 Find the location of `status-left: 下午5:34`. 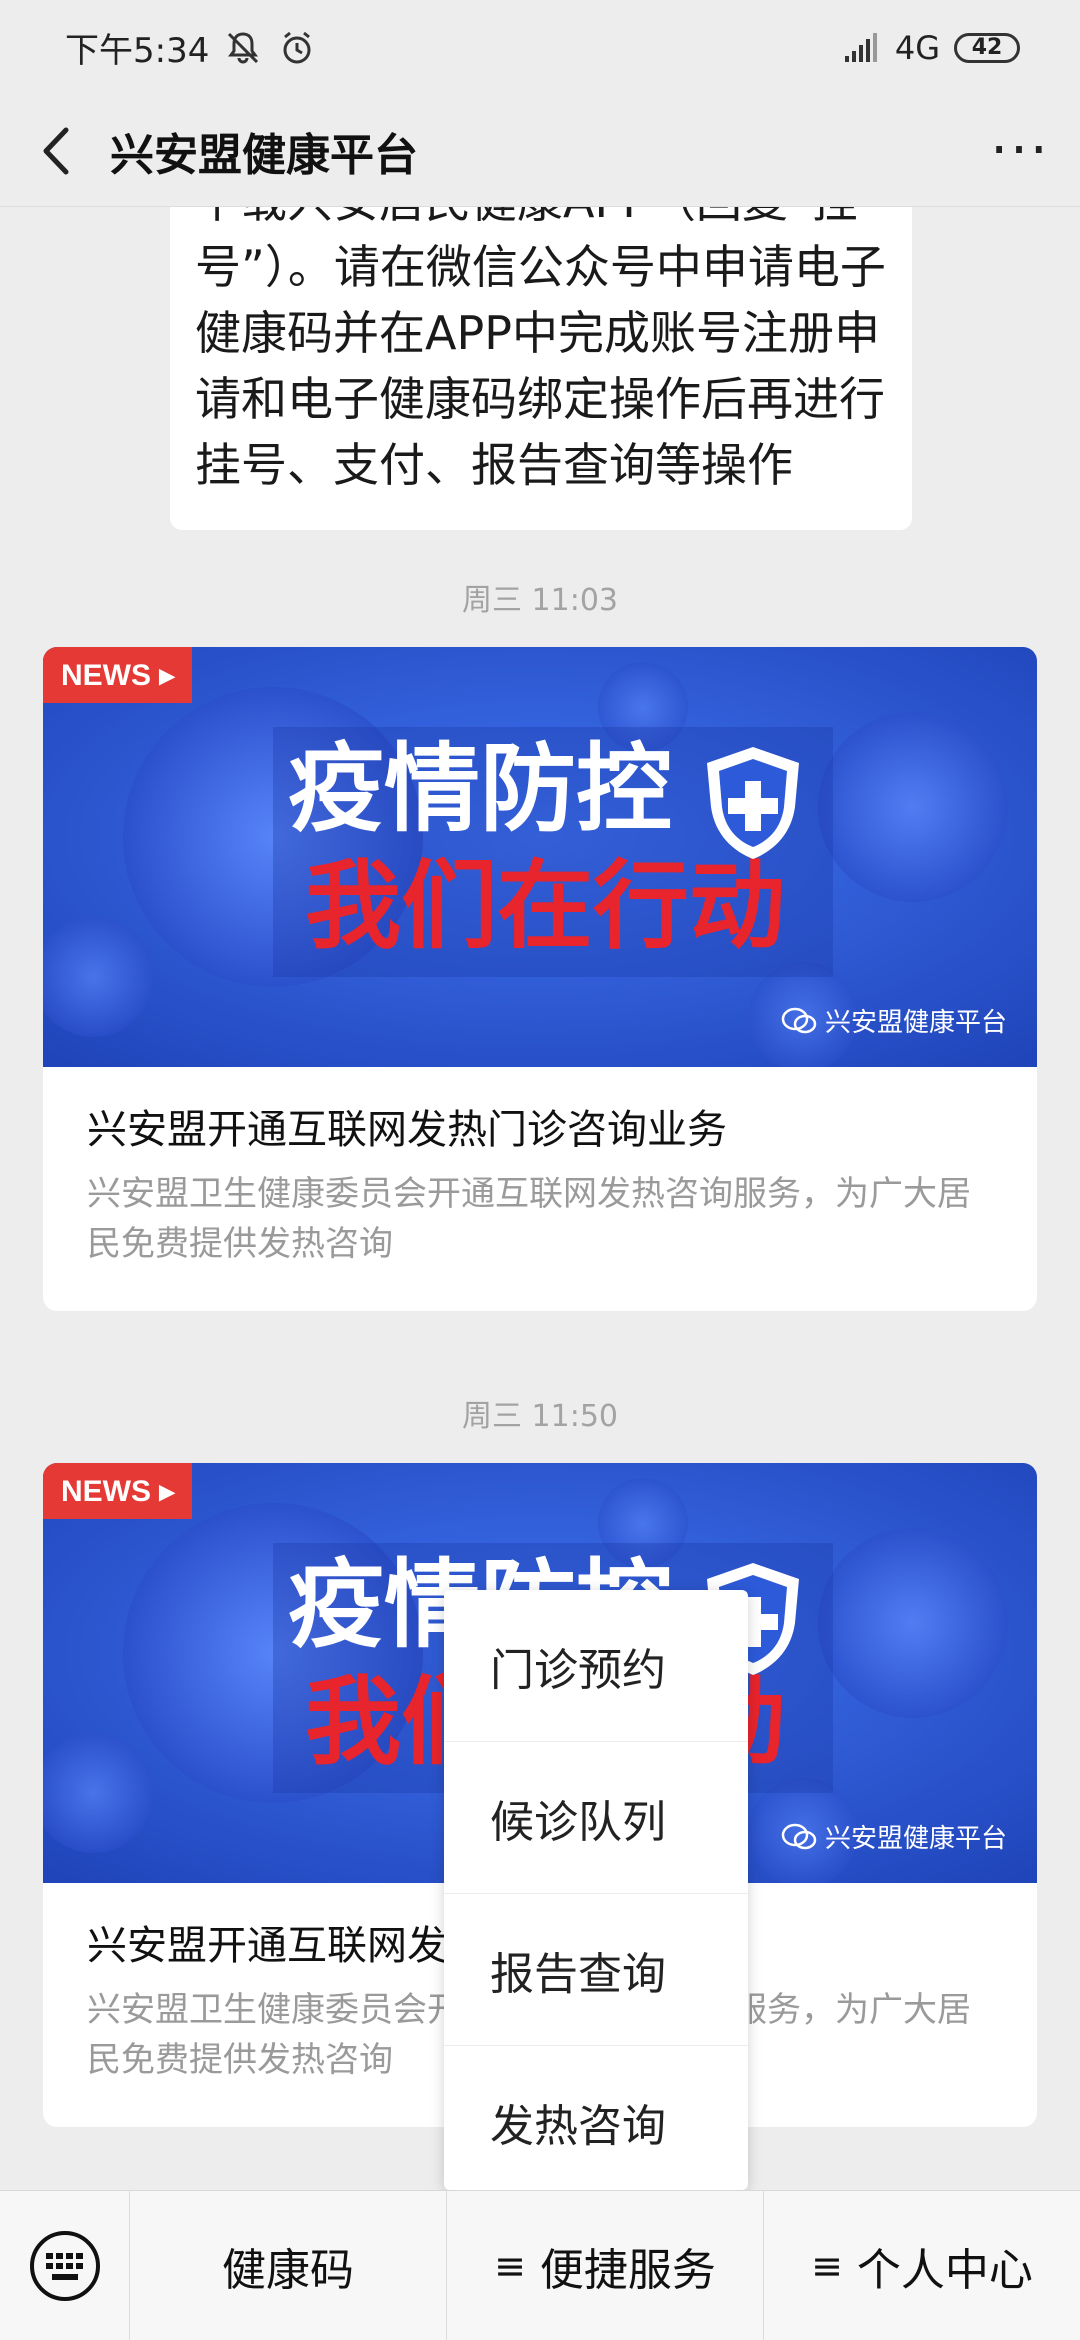

status-left: 下午5:34 is located at coordinates (191, 47).